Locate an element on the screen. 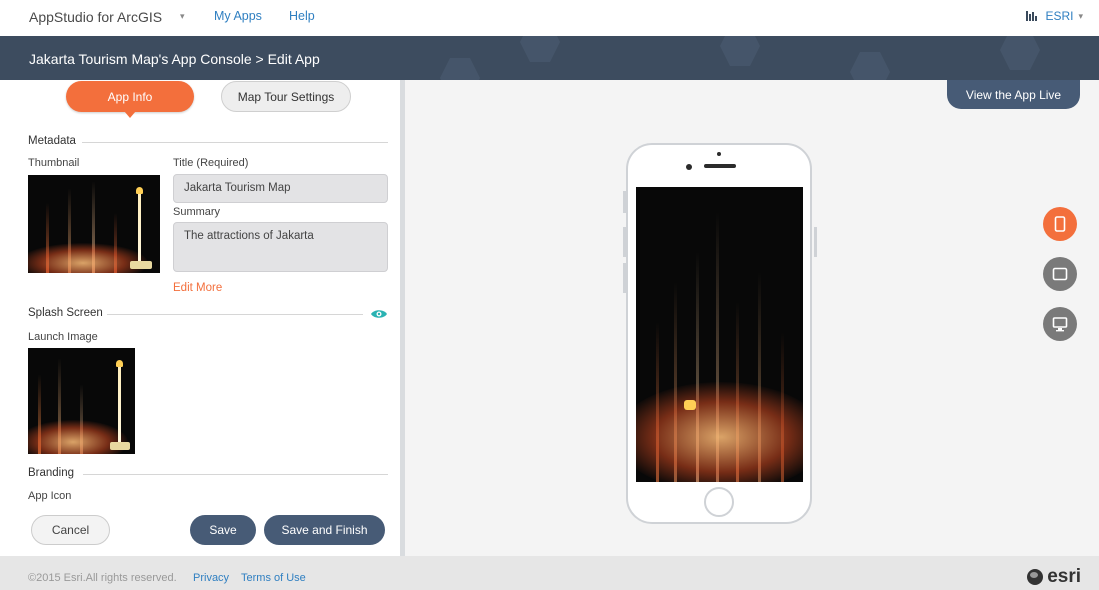 The width and height of the screenshot is (1099, 590). phone-icon is located at coordinates (1060, 224).